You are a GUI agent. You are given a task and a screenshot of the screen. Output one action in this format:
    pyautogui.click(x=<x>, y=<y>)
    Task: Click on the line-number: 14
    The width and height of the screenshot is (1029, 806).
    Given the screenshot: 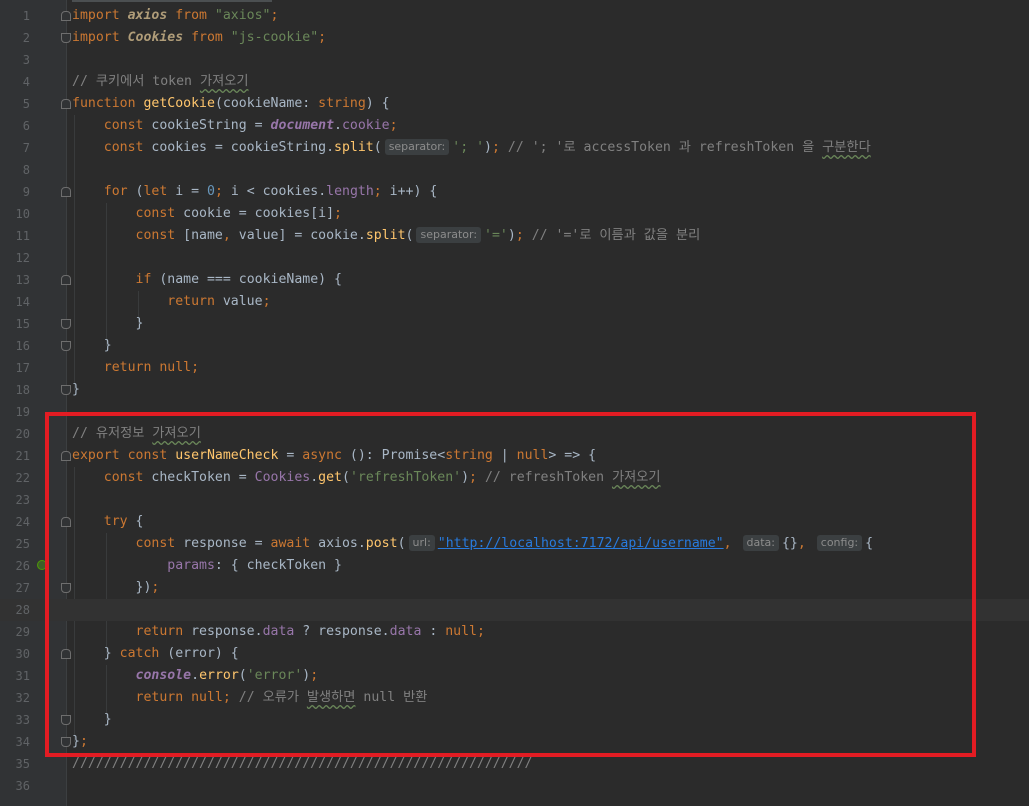 What is the action you would take?
    pyautogui.click(x=15, y=302)
    